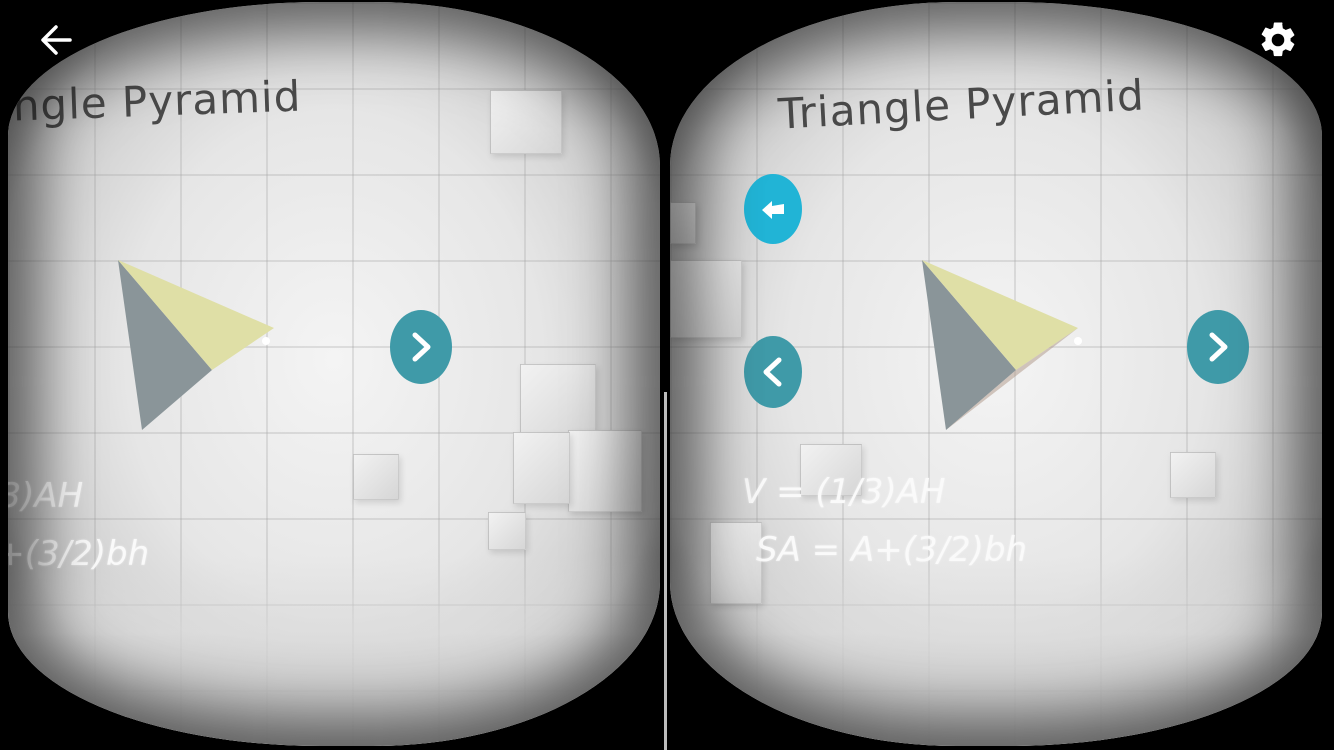 The width and height of the screenshot is (1334, 750). I want to click on arrow-left-icon, so click(773, 210).